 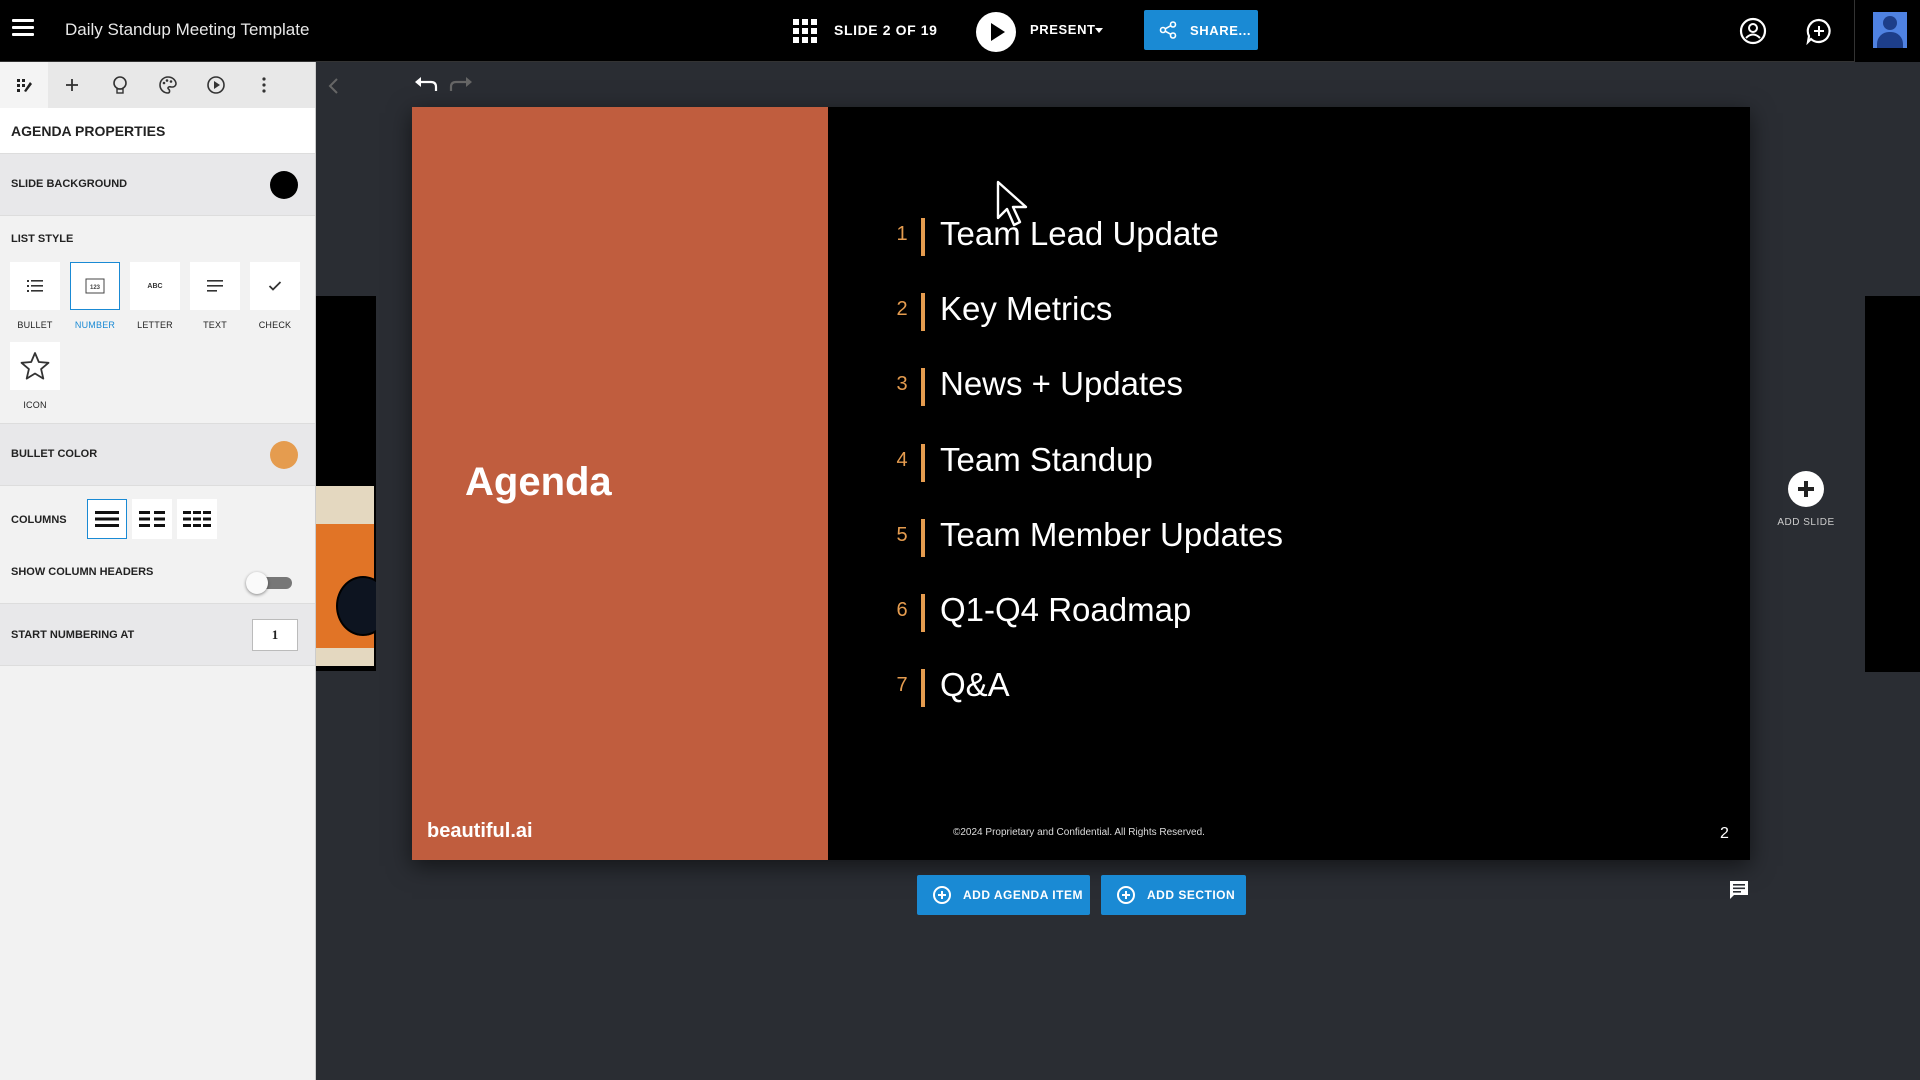 I want to click on collapse-panel-icon, so click(x=334, y=86).